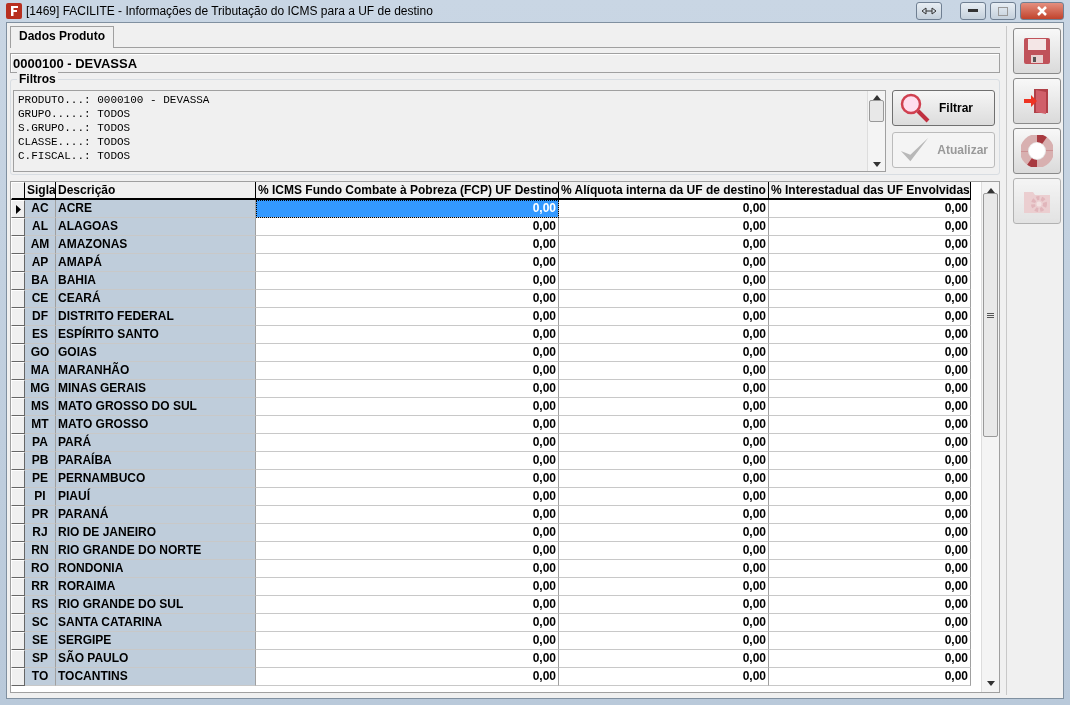  I want to click on table-cell: CEARÁ, so click(156, 299).